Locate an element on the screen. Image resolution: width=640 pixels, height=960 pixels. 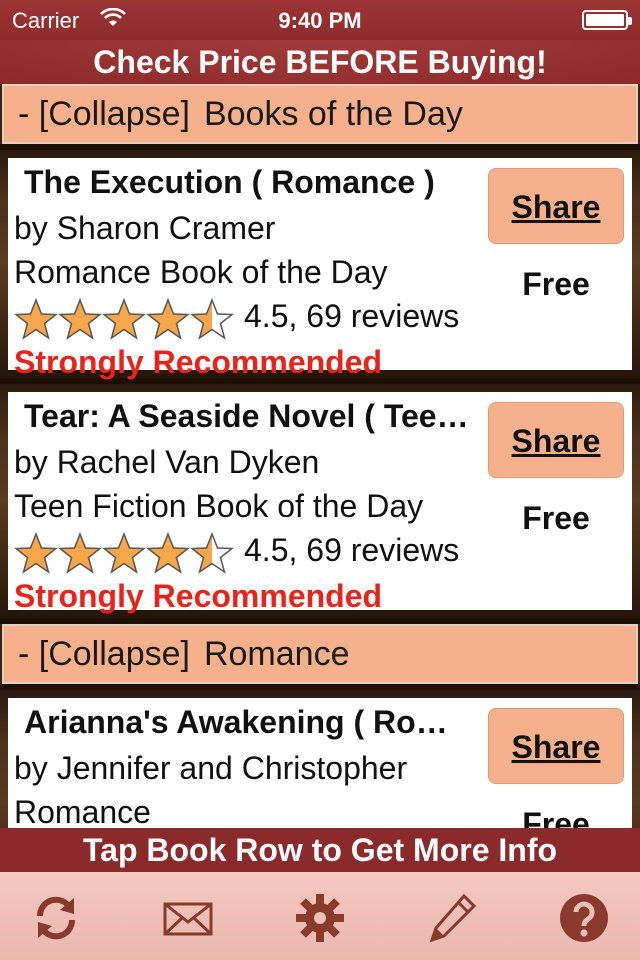
pencil-icon is located at coordinates (453, 918).